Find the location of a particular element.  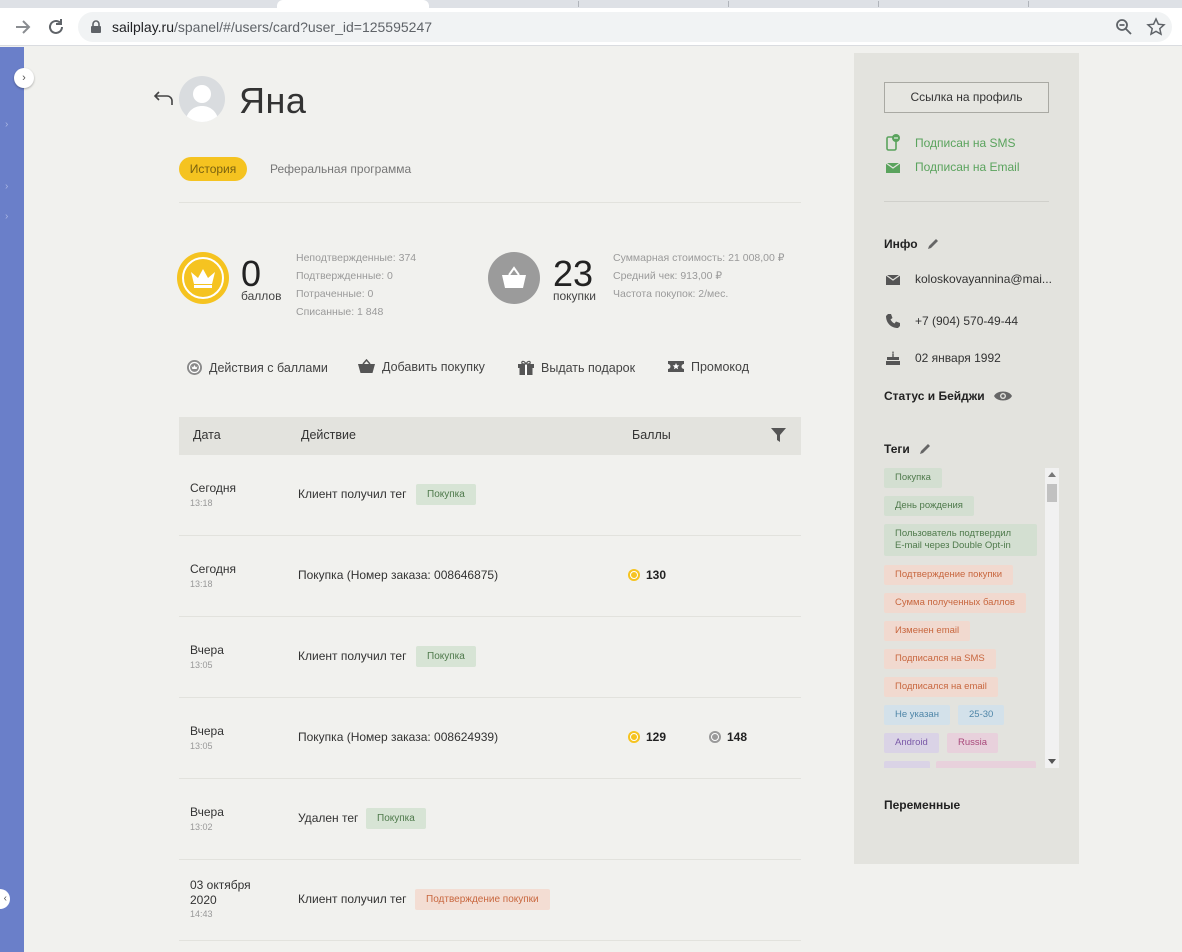

tab-history: История is located at coordinates (213, 169).